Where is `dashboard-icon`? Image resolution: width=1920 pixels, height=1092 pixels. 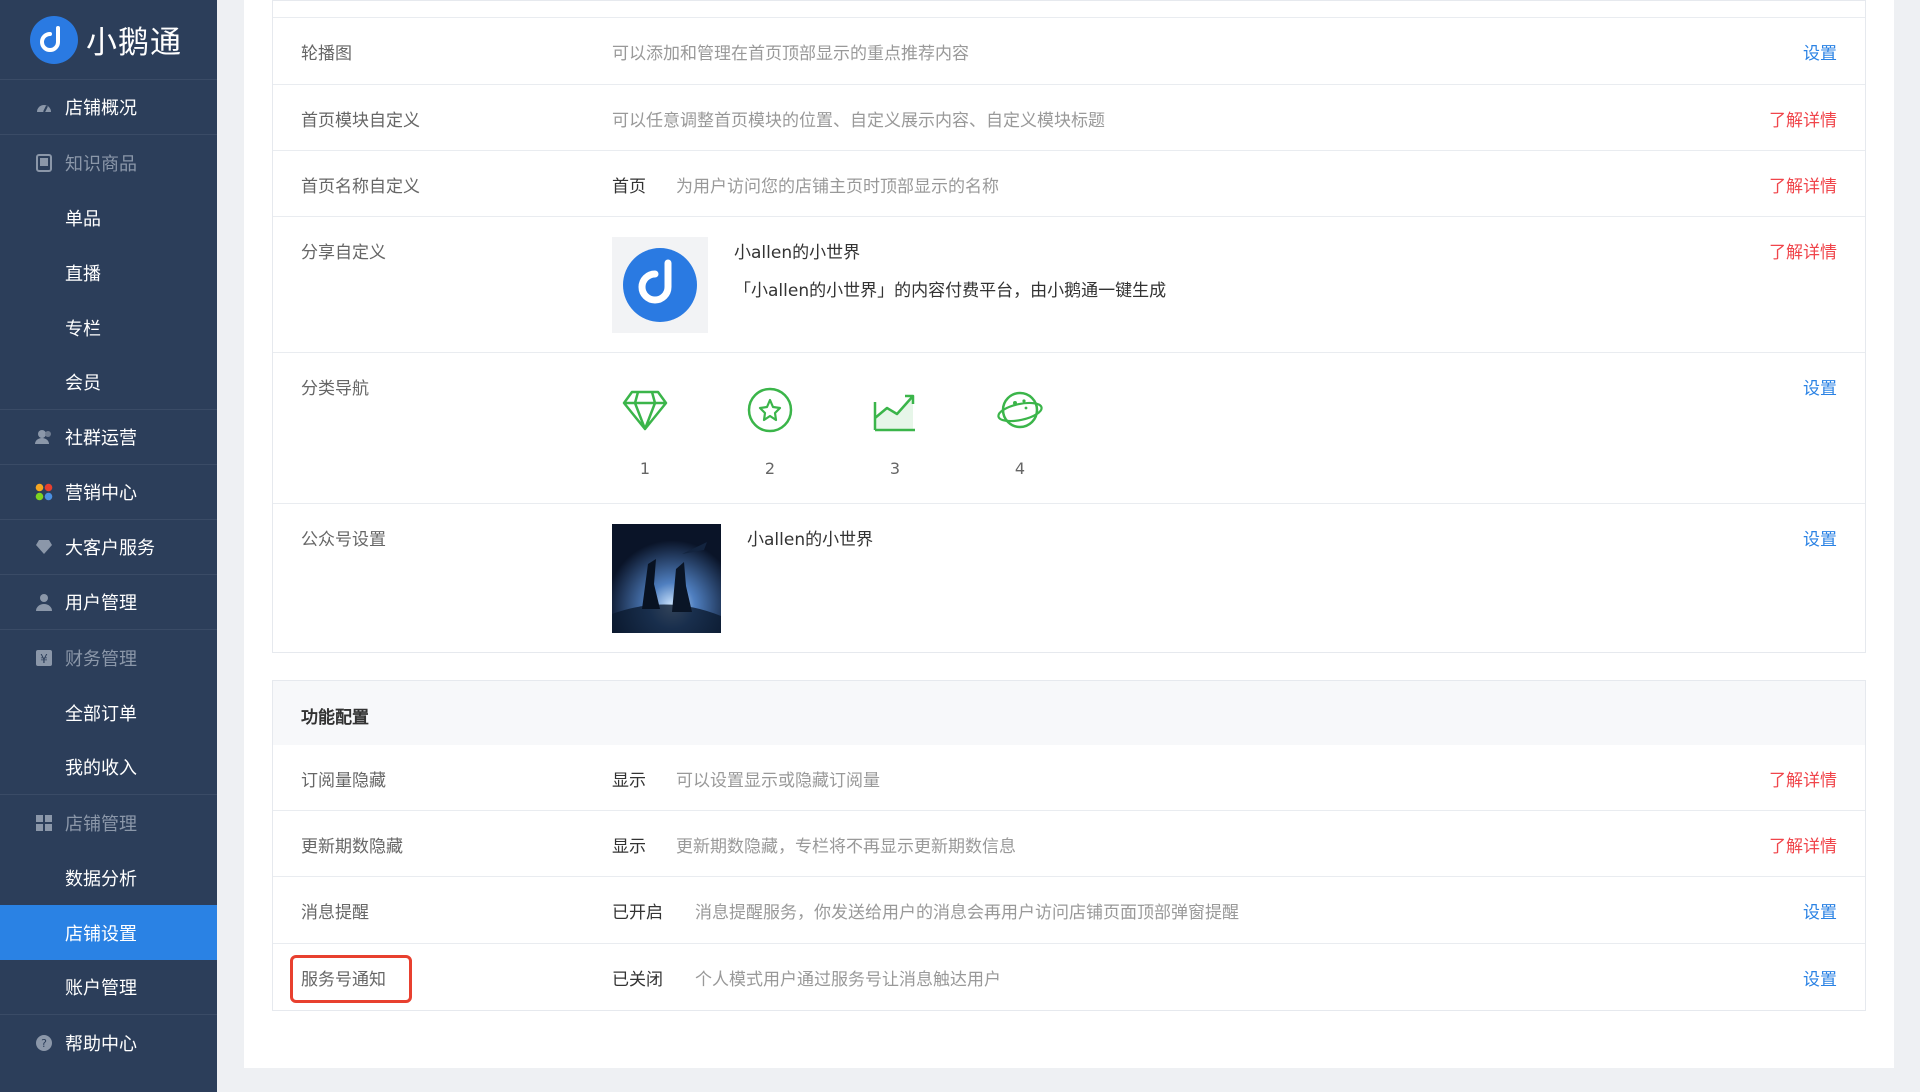 dashboard-icon is located at coordinates (44, 107).